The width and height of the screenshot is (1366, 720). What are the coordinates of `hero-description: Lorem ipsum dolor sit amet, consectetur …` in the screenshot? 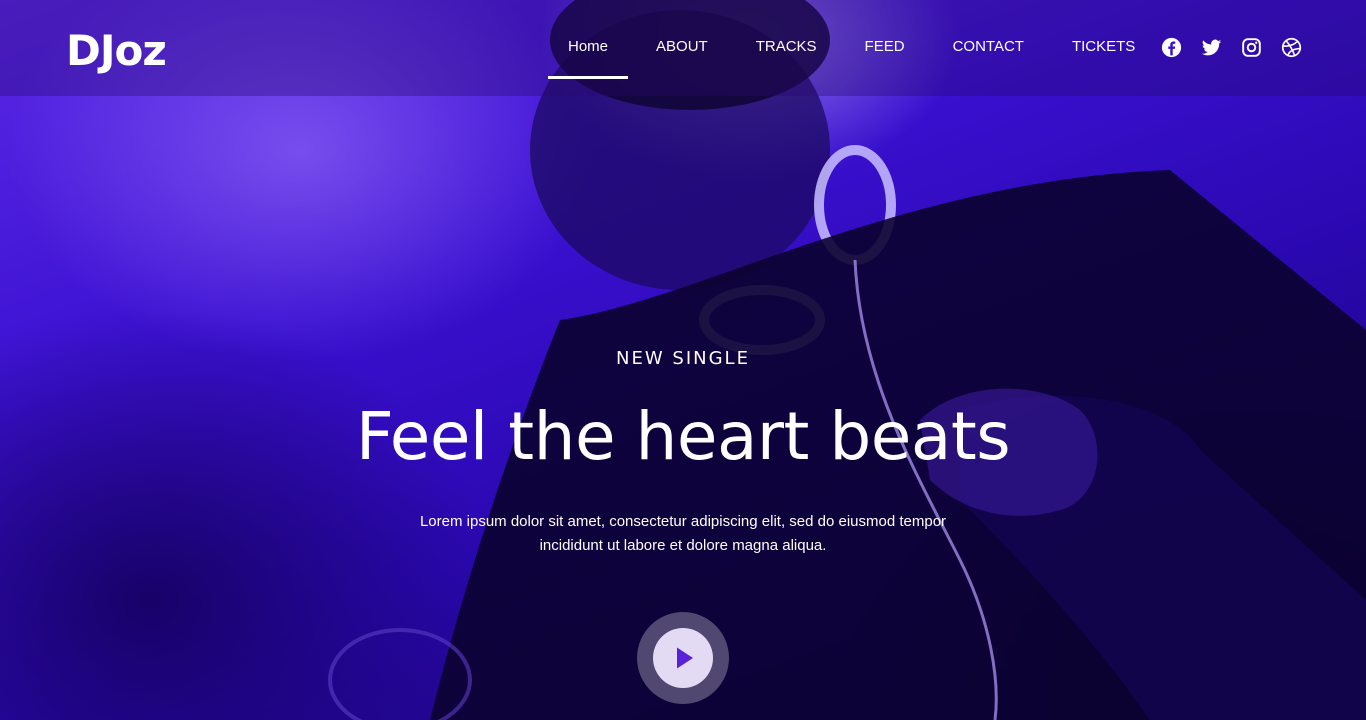 It's located at (683, 534).